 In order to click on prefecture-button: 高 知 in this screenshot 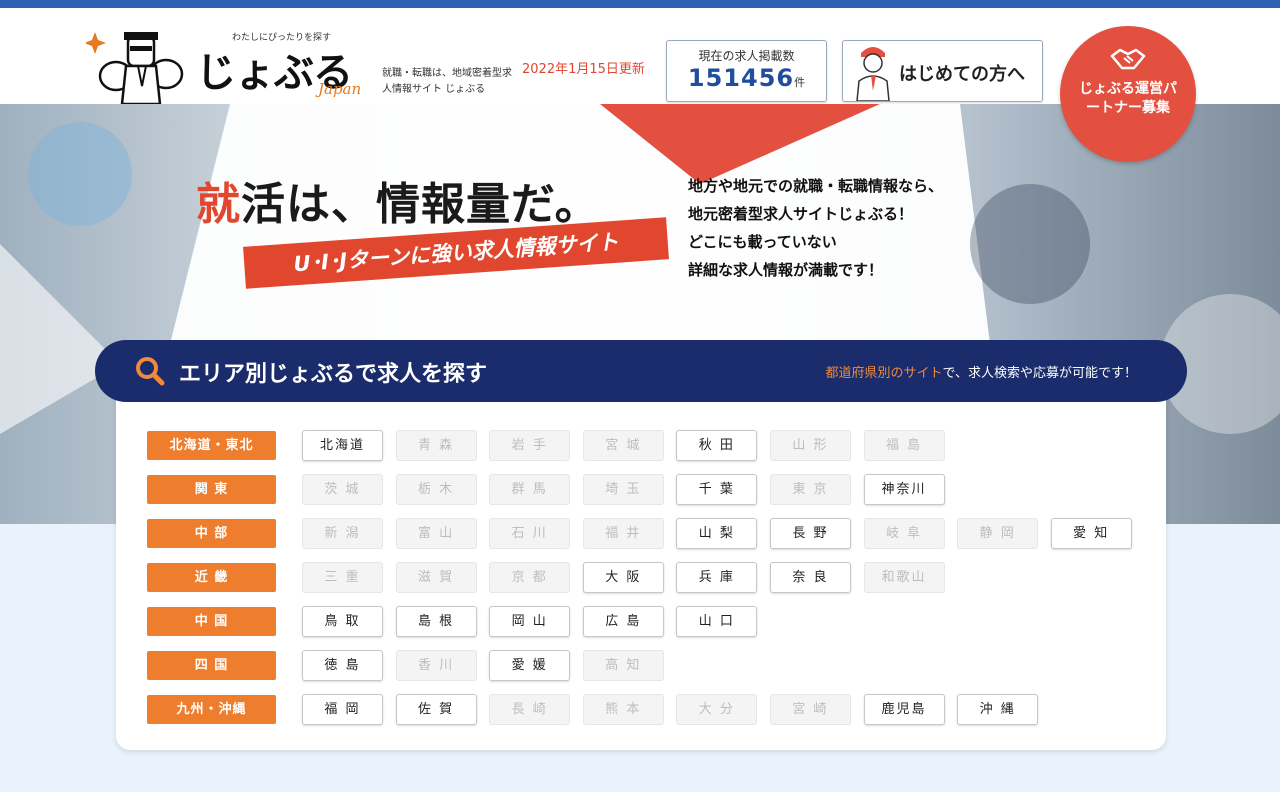, I will do `click(623, 665)`.